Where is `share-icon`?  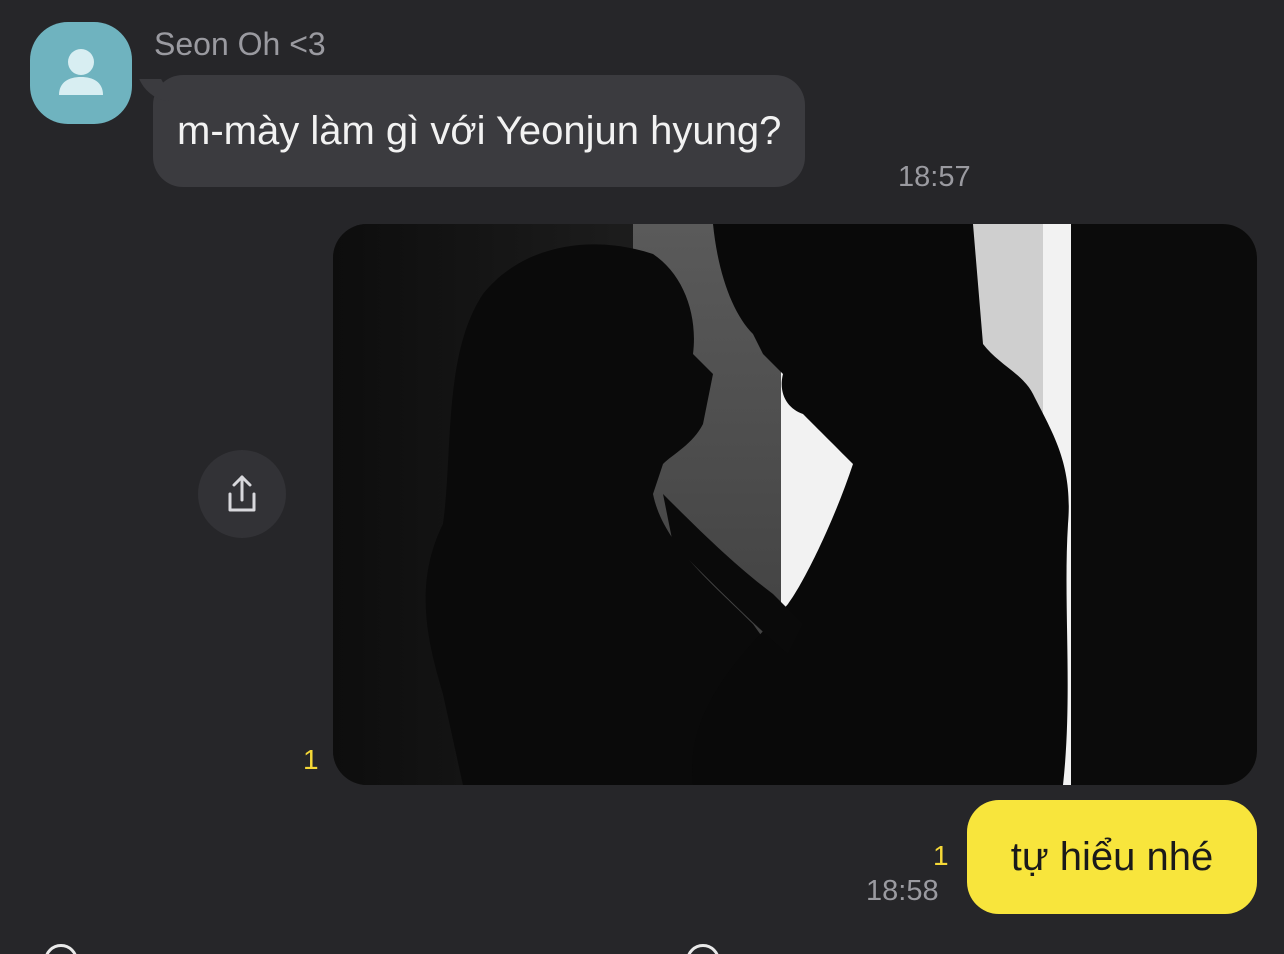
share-icon is located at coordinates (242, 493).